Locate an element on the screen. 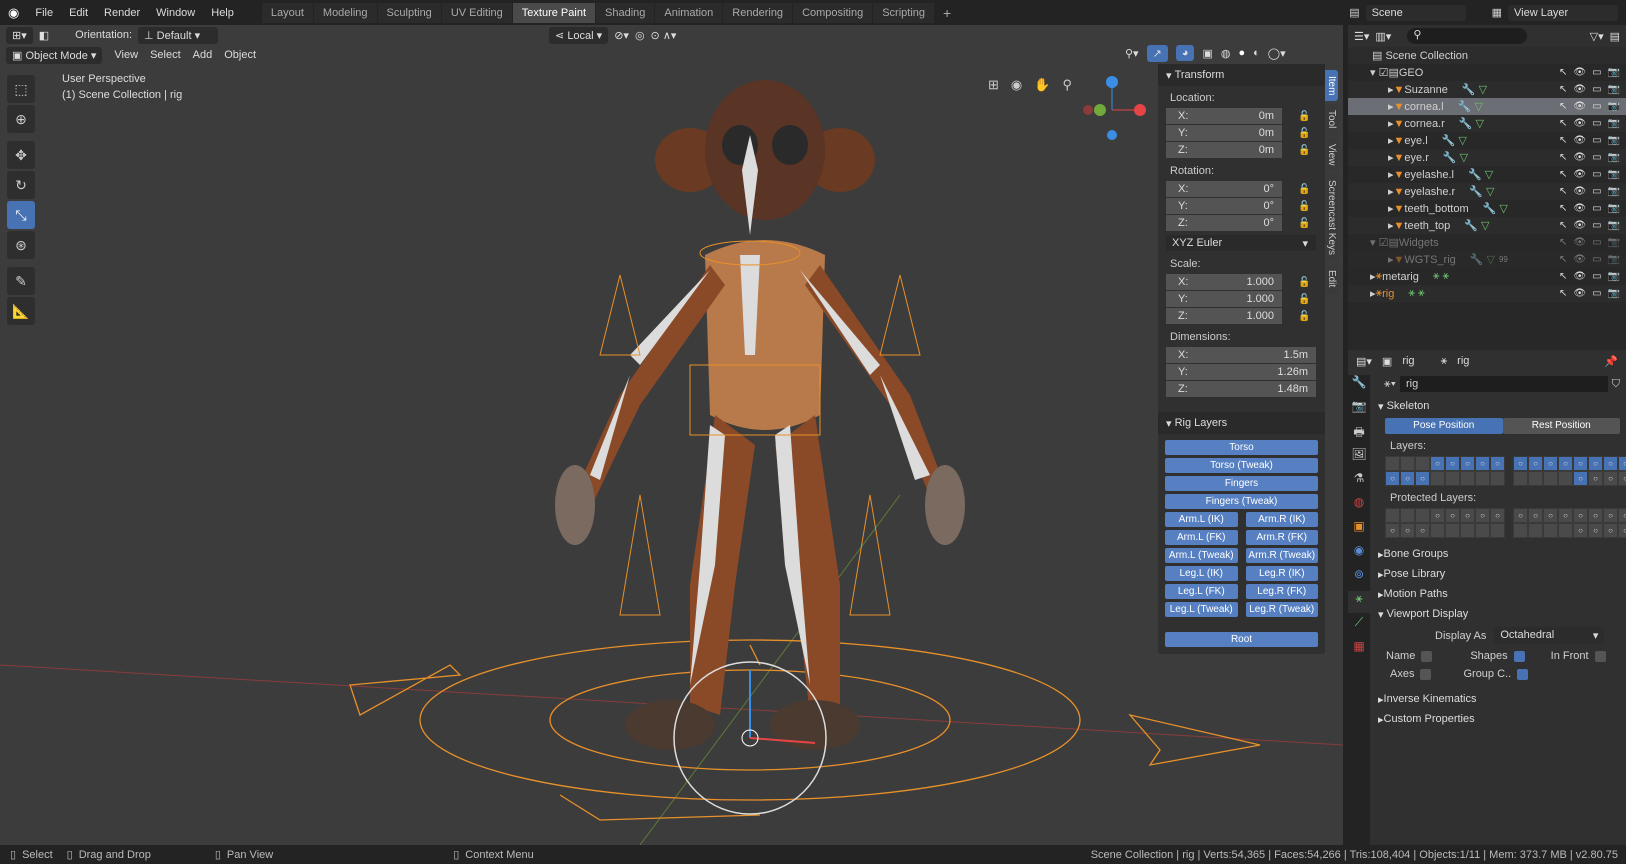 This screenshot has height=864, width=1626. outliner-row: ▸ ▼ eyelashe.l 🔧 ▽ ↖ 👁 ▭ 📷 is located at coordinates (1487, 174).